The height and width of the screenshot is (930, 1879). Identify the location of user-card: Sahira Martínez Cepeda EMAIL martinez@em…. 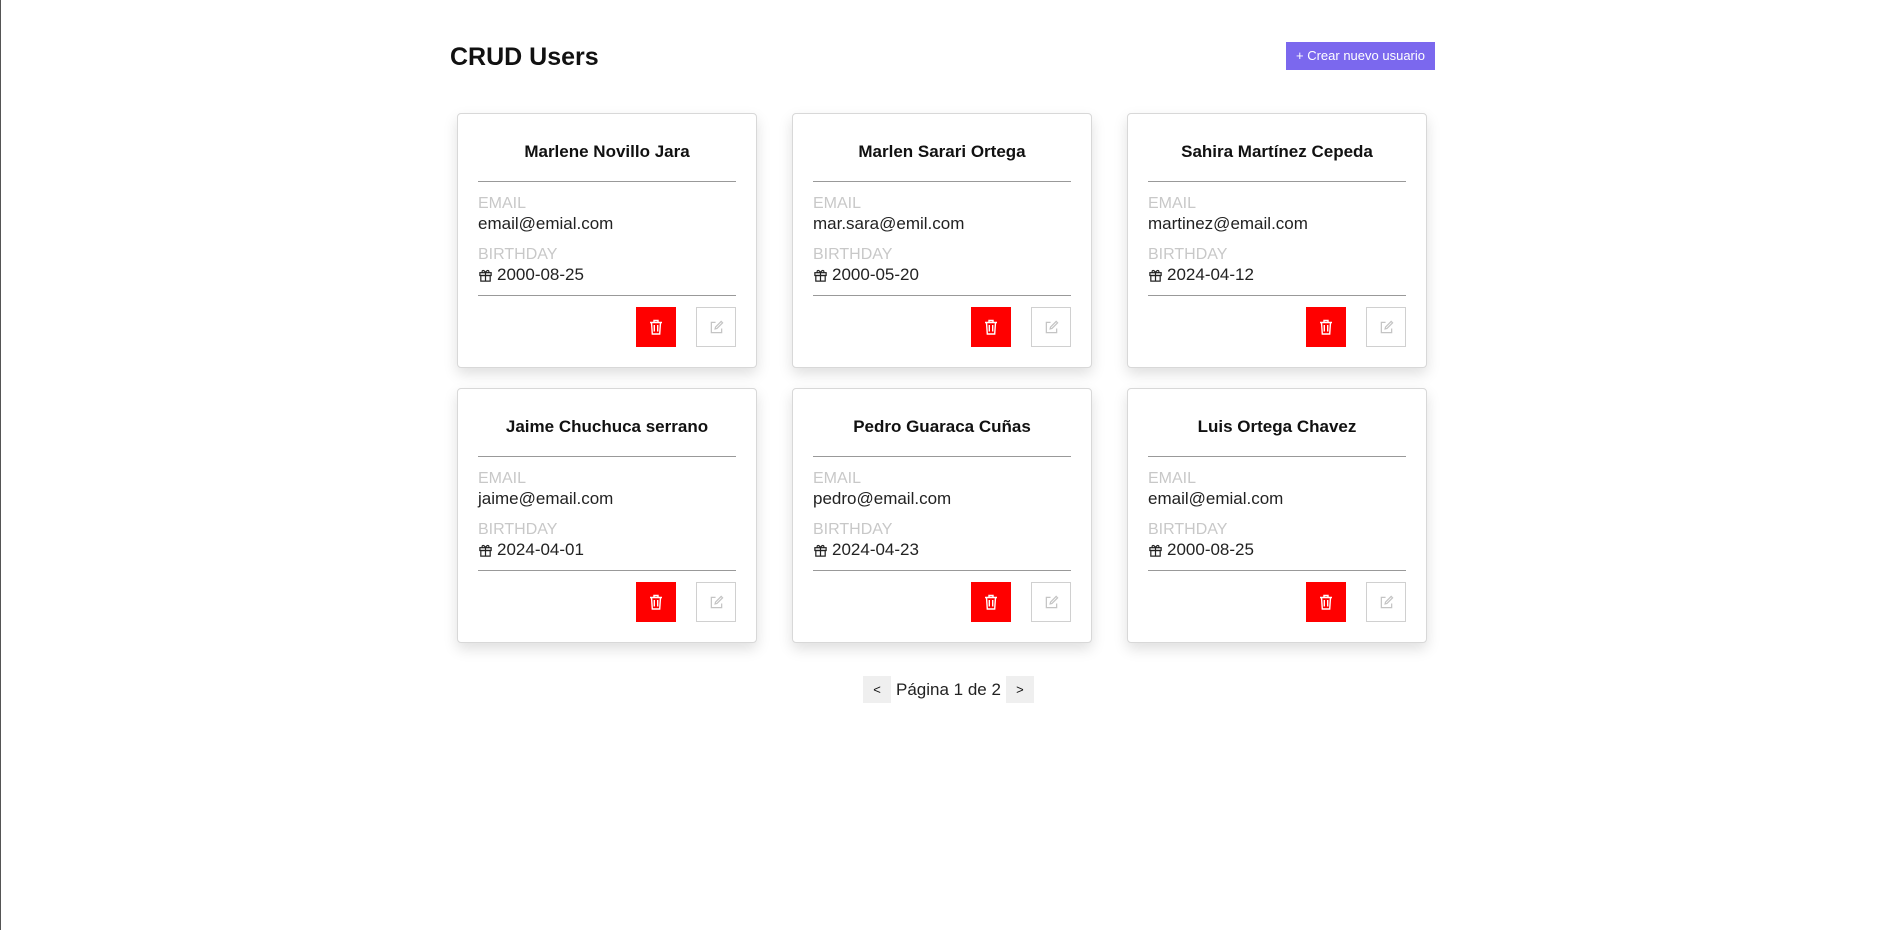
(1277, 240).